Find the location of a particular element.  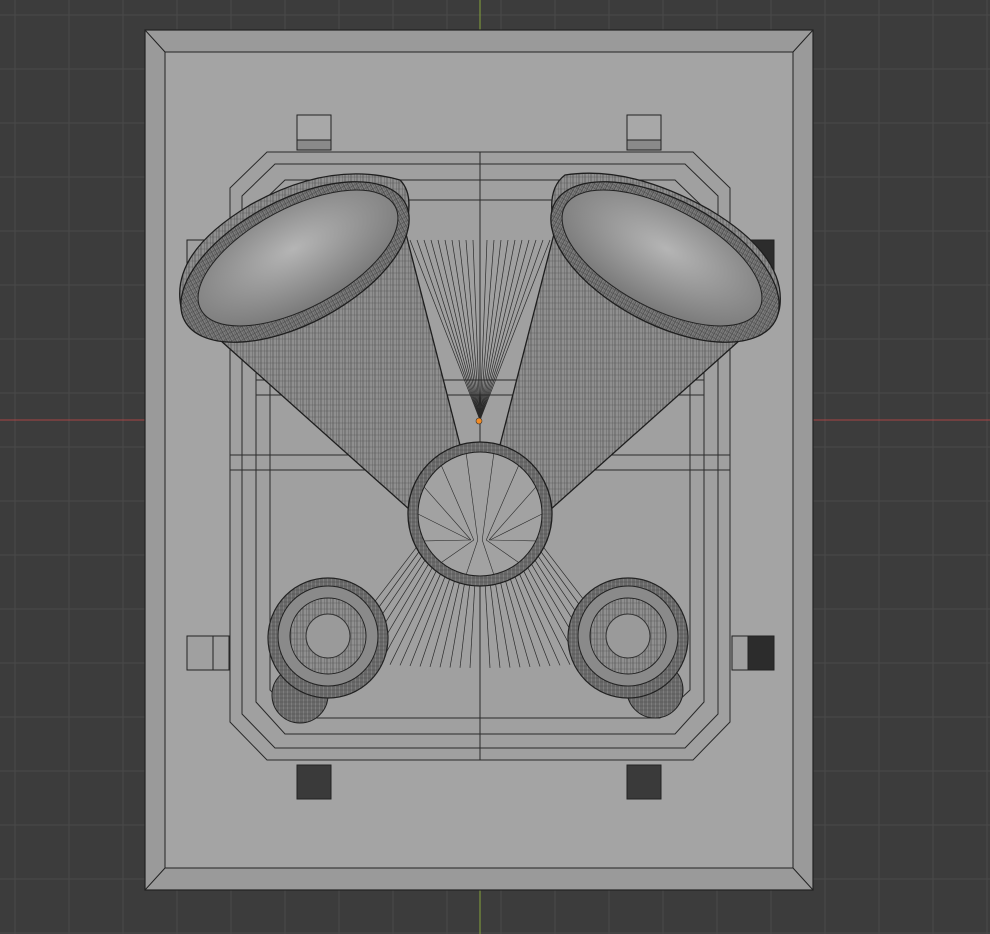

origin-point is located at coordinates (479, 421).